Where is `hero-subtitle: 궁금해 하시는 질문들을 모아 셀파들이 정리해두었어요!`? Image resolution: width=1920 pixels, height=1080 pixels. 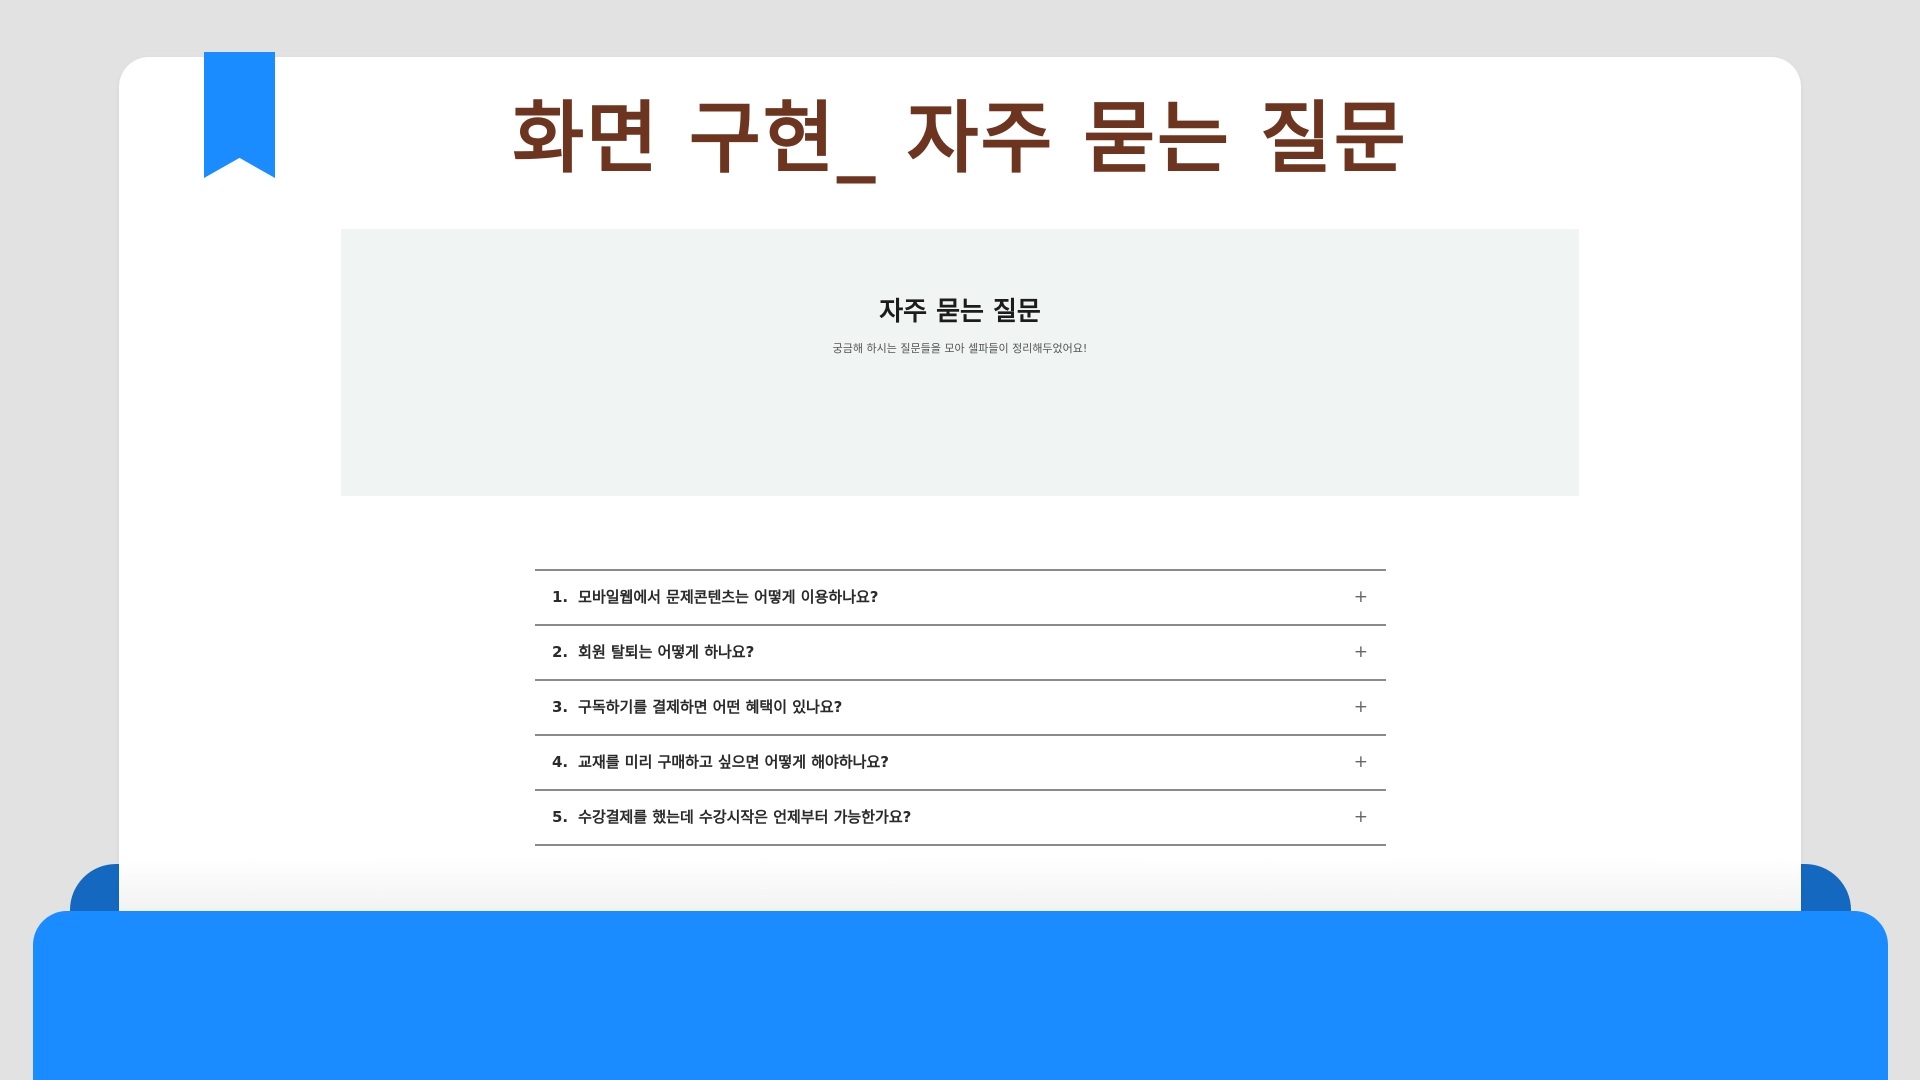
hero-subtitle: 궁금해 하시는 질문들을 모아 셀파들이 정리해두었어요! is located at coordinates (960, 348).